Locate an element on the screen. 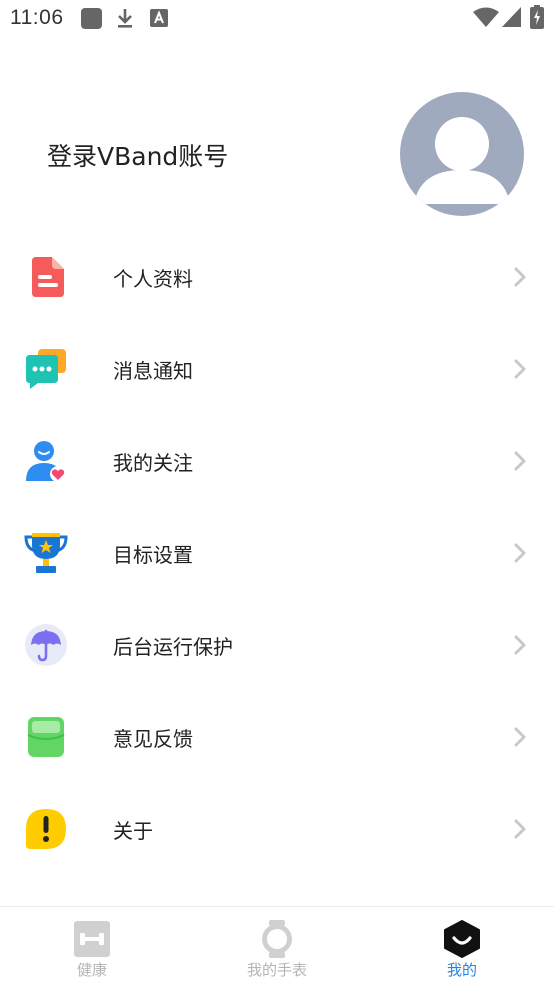  app-square-icon is located at coordinates (91, 20).